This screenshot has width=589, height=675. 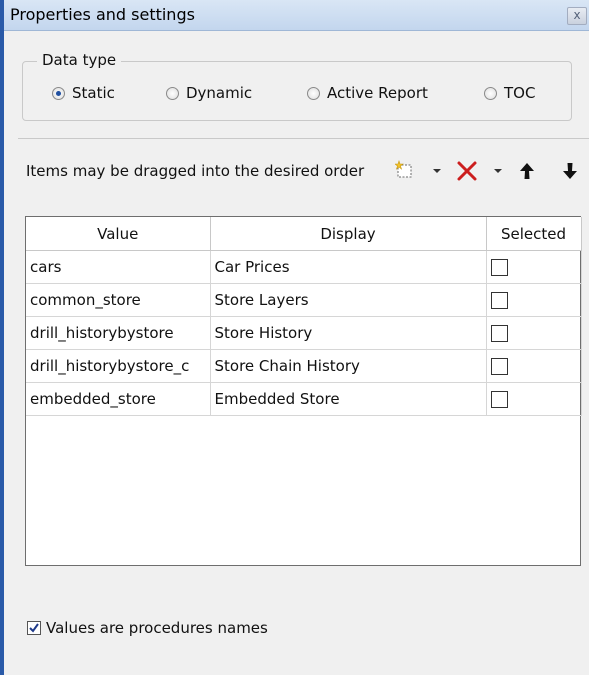 I want to click on radio-toc-indicator, so click(x=490, y=93).